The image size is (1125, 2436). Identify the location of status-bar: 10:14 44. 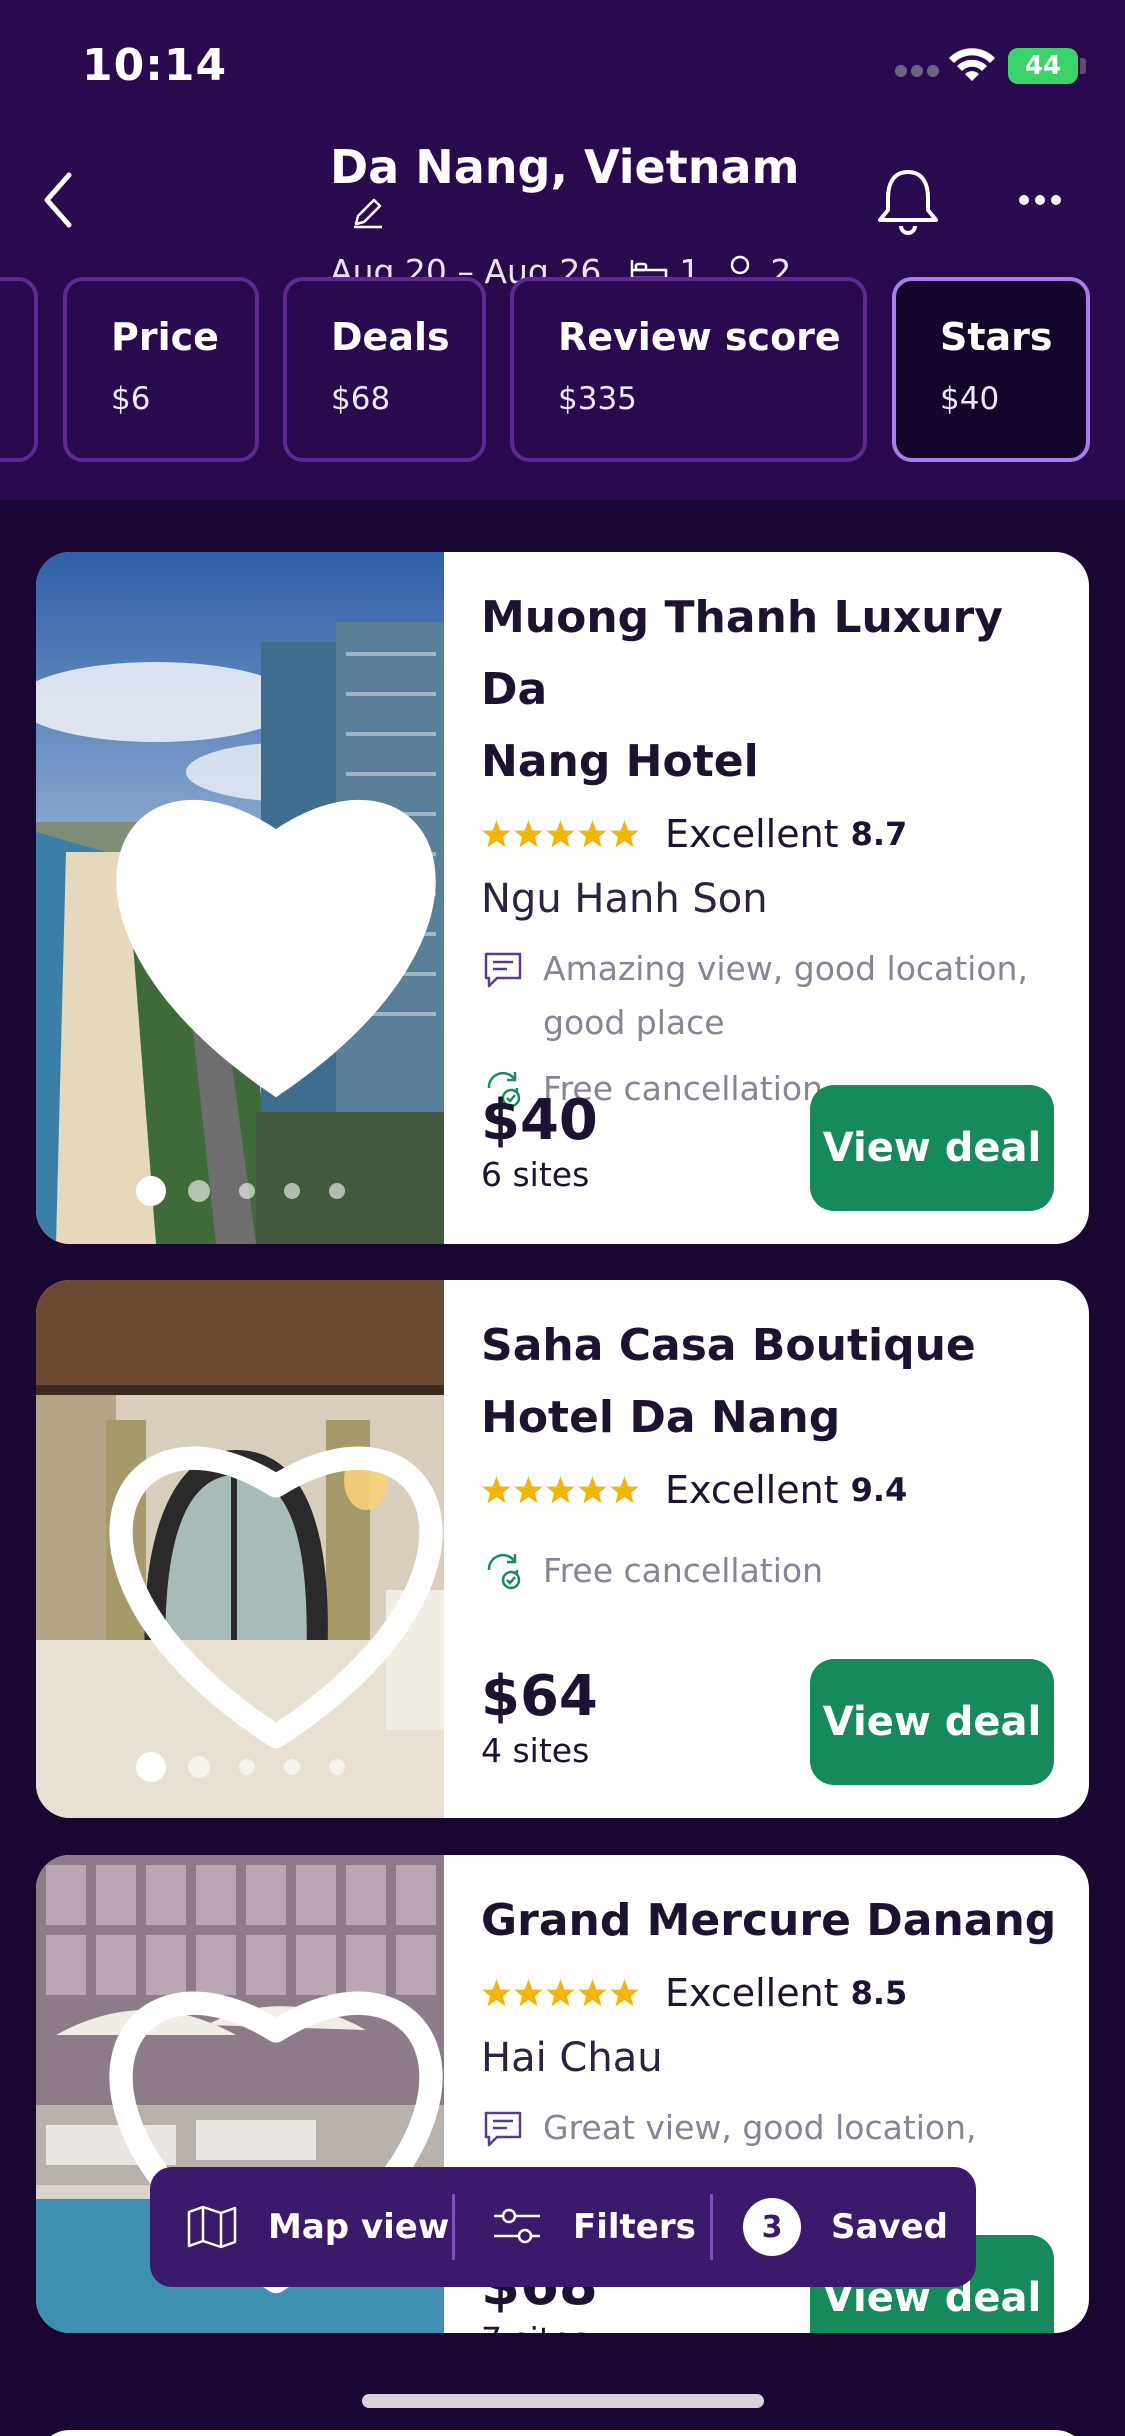
(562, 65).